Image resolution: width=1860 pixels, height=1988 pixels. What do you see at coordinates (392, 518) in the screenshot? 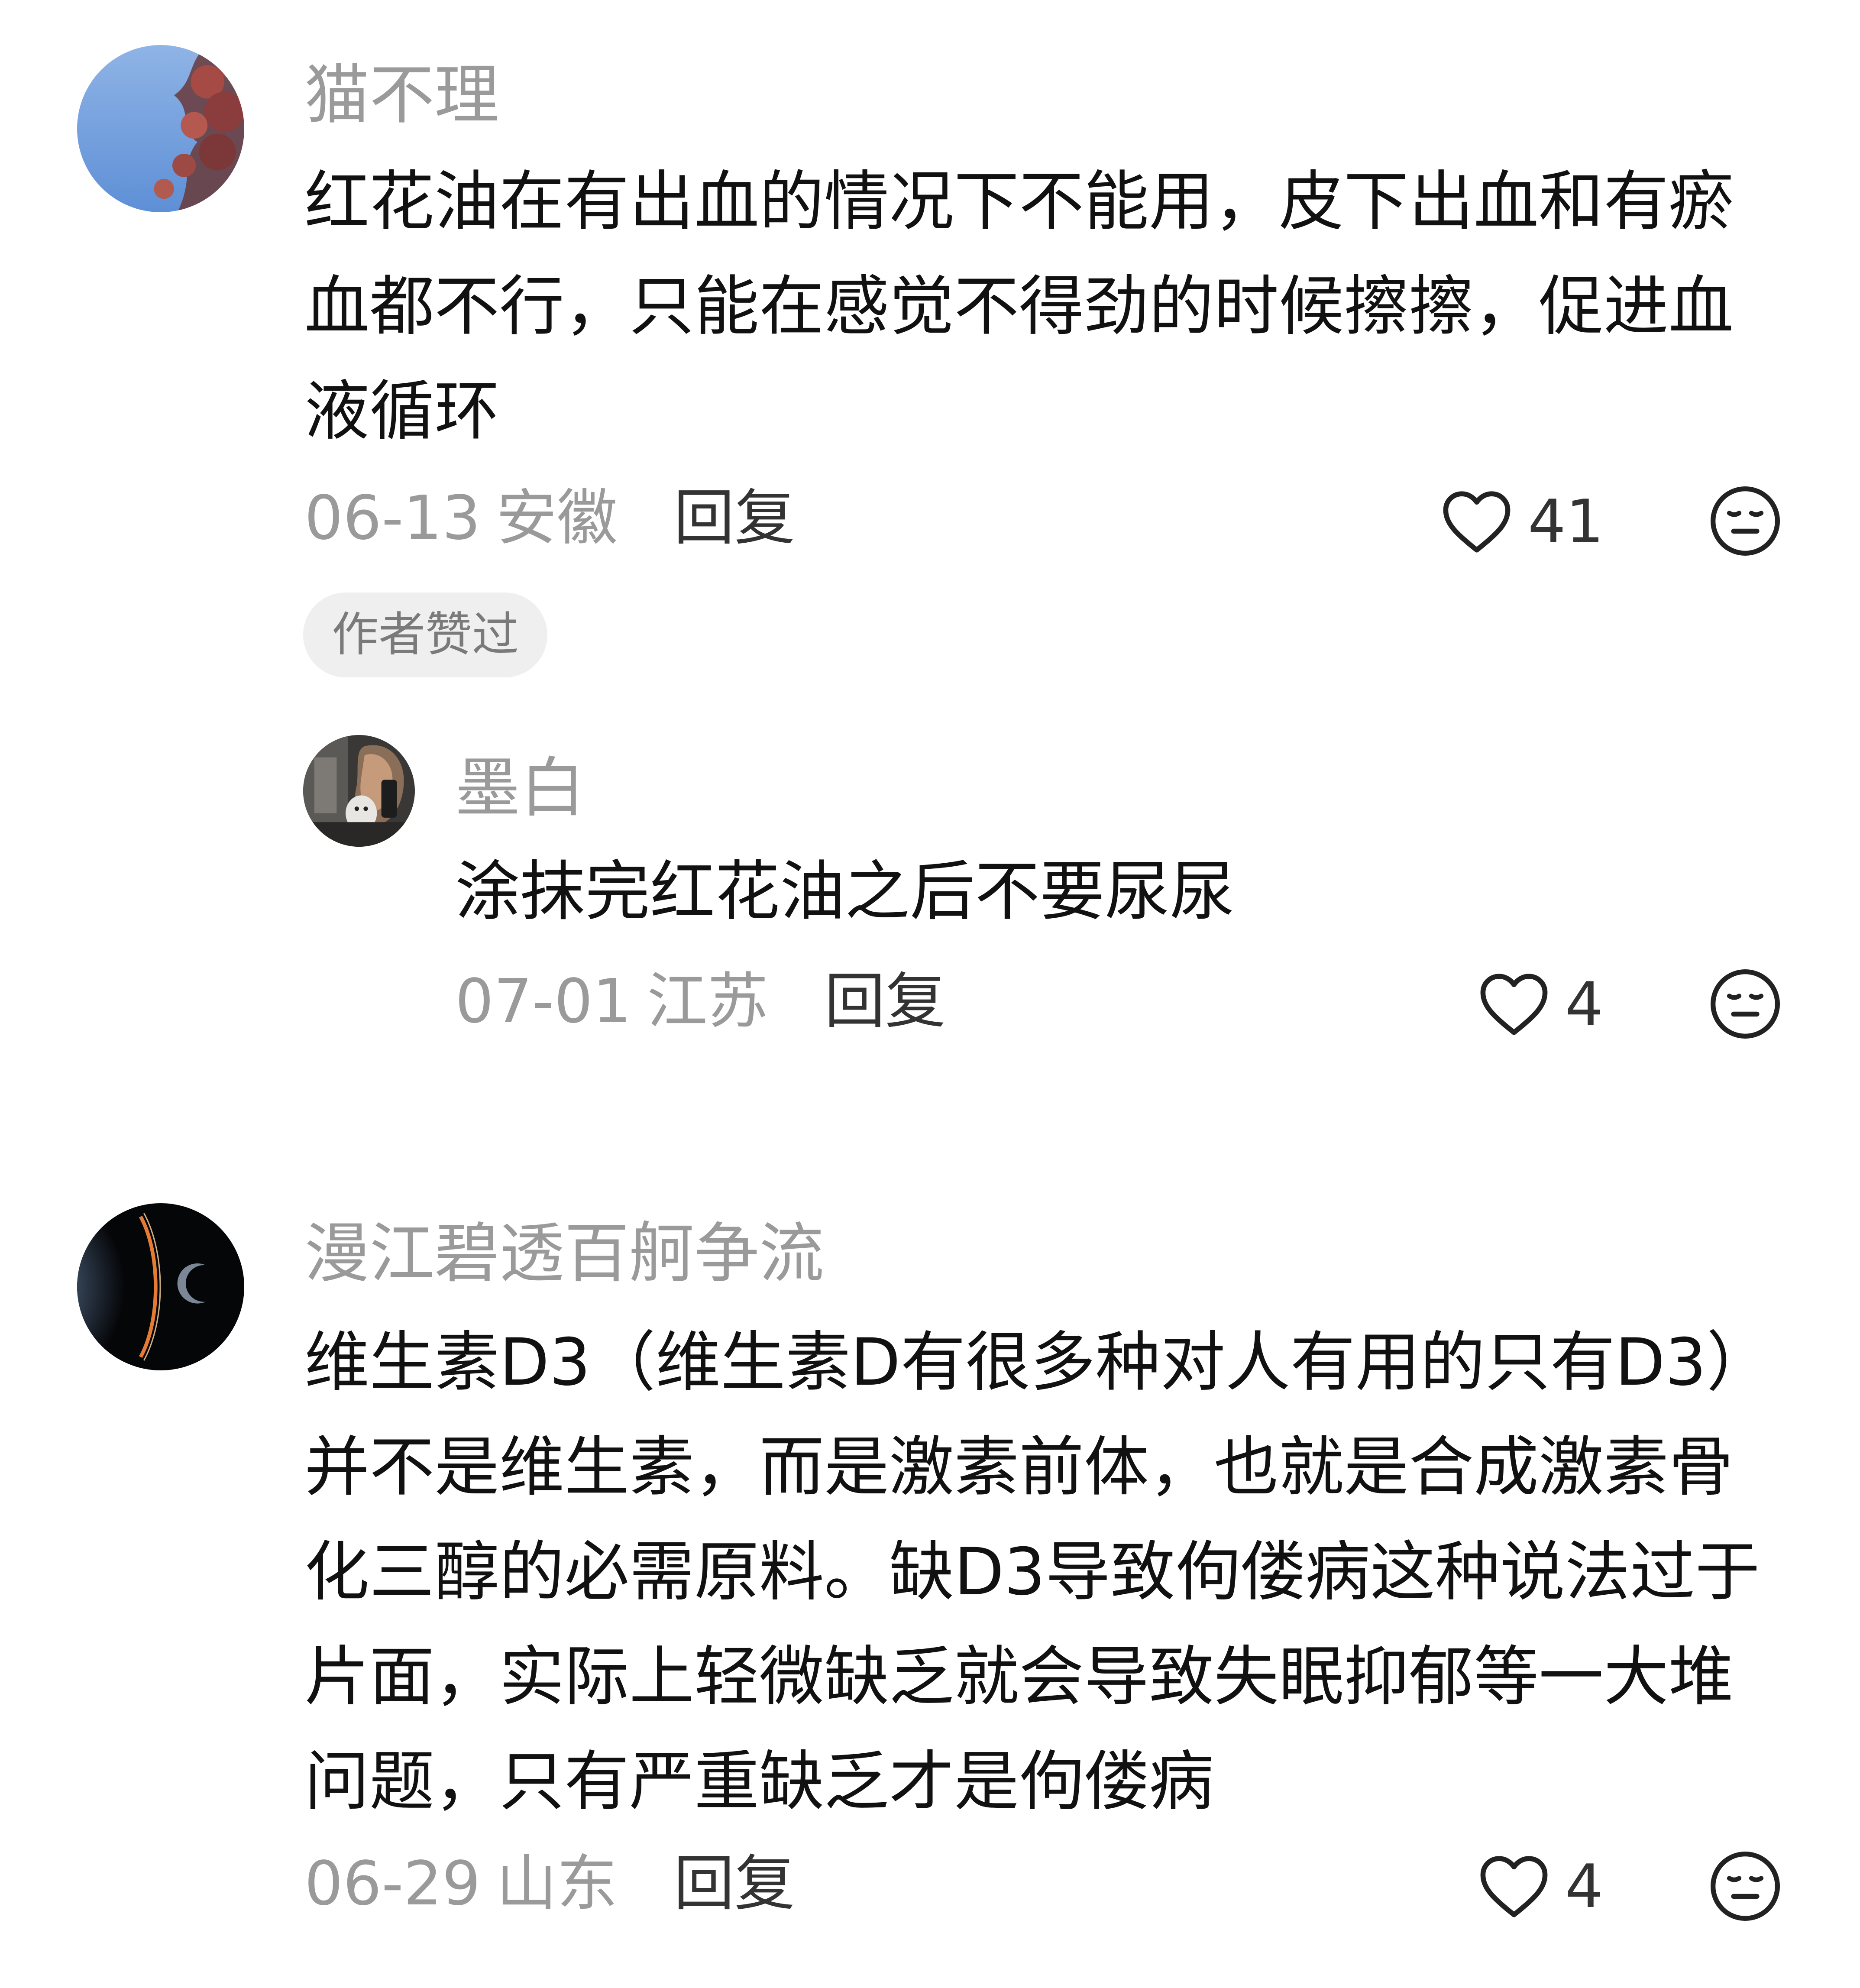
I see `comment-date: 06-13` at bounding box center [392, 518].